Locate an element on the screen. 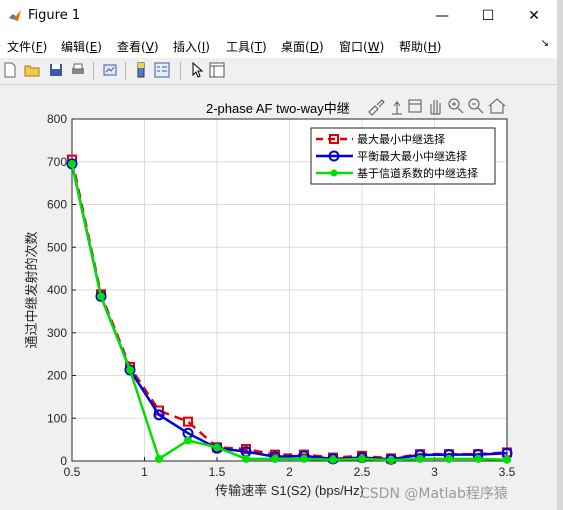 This screenshot has height=510, width=563. y-tick-label: 800 is located at coordinates (57, 119).